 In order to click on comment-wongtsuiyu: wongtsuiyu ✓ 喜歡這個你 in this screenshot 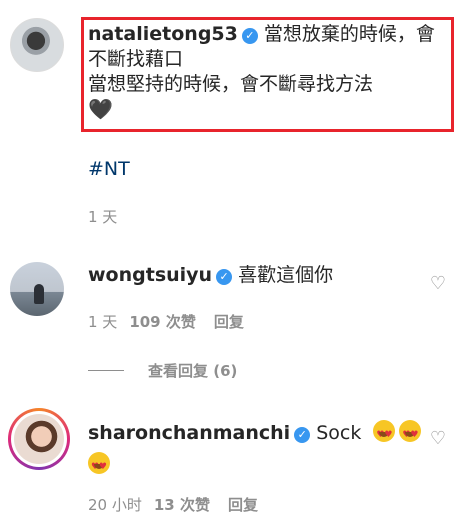, I will do `click(210, 275)`.